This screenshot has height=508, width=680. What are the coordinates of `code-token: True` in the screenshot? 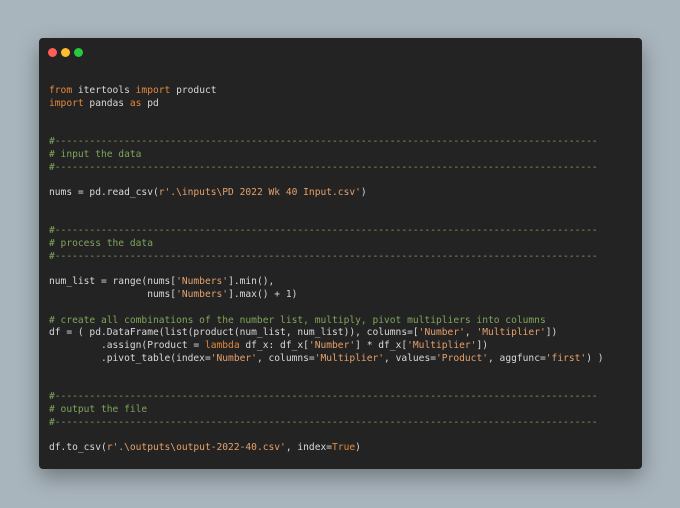 It's located at (344, 447).